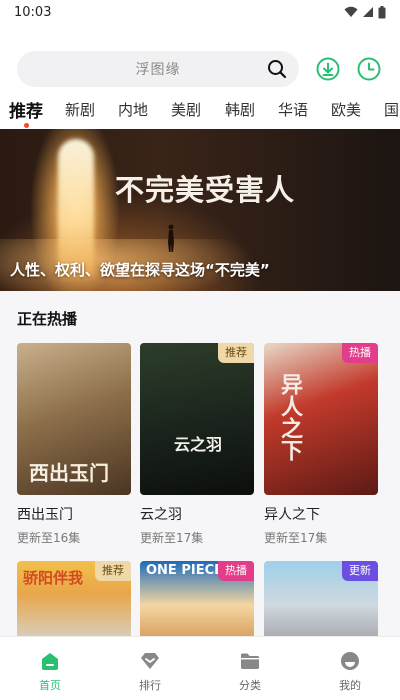  Describe the element at coordinates (360, 571) in the screenshot. I see `new-update-badge: 更新` at that location.